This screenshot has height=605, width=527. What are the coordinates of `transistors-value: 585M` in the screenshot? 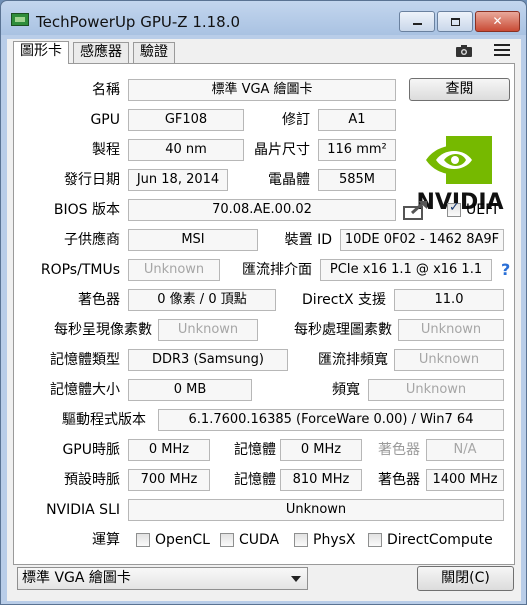 It's located at (357, 180).